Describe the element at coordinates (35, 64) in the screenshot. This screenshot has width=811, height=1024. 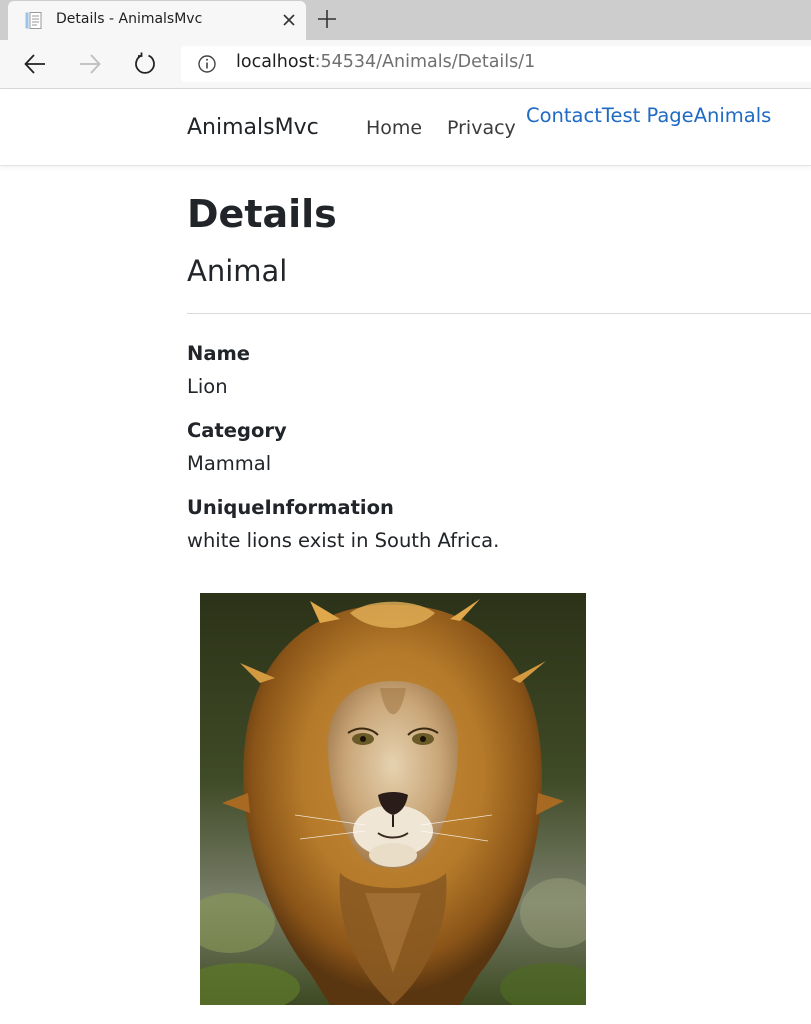
I see `arrow-left-icon` at that location.